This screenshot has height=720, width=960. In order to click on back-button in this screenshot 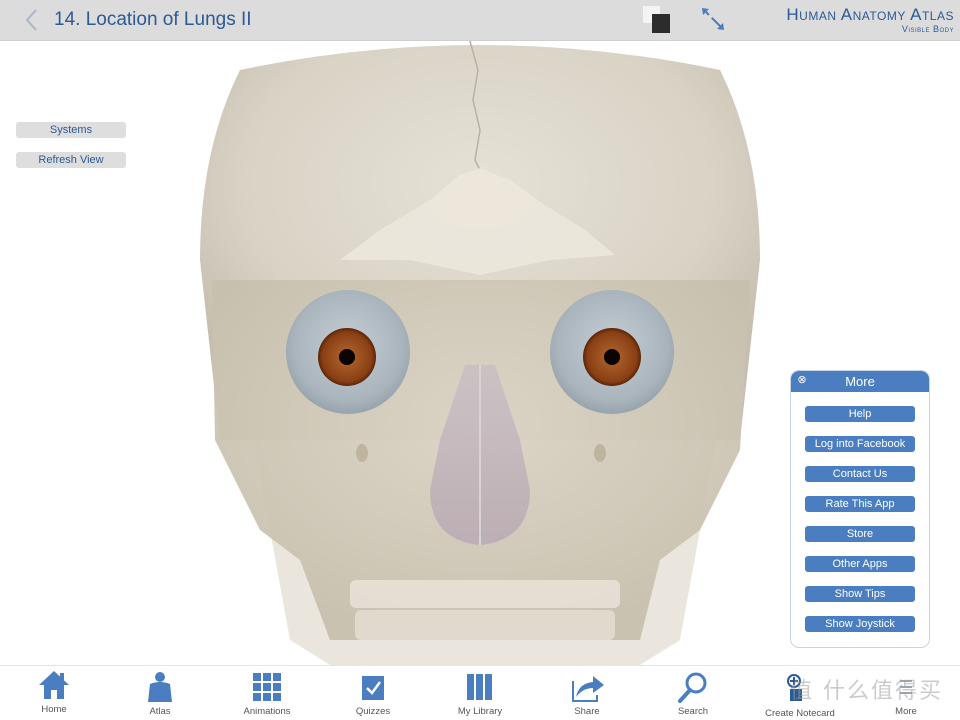, I will do `click(32, 20)`.